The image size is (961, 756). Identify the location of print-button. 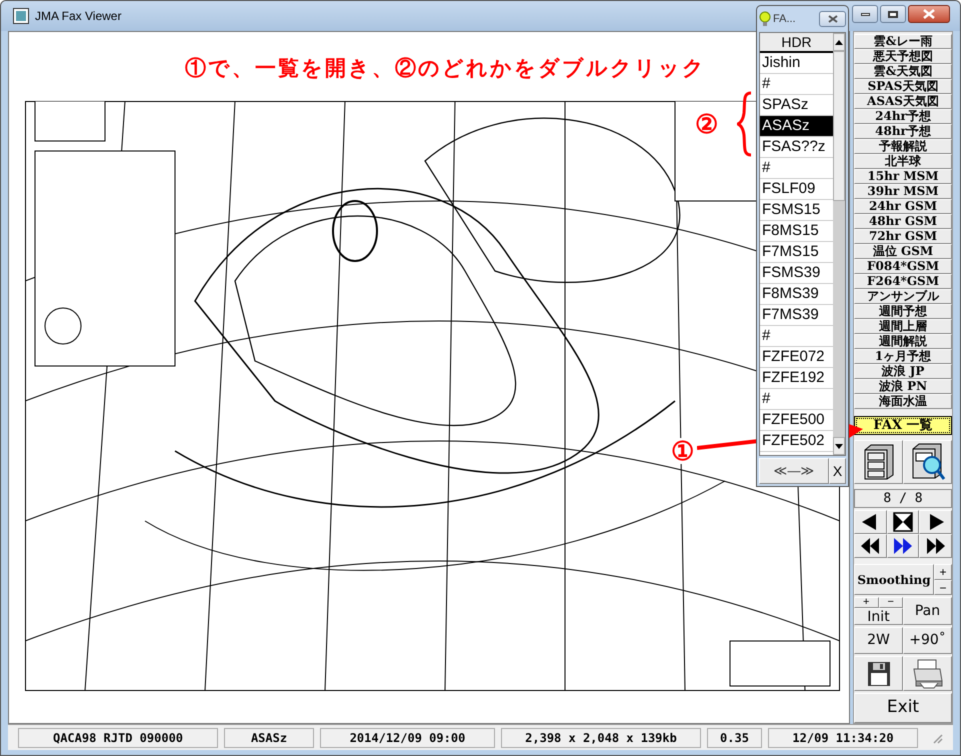
(927, 673).